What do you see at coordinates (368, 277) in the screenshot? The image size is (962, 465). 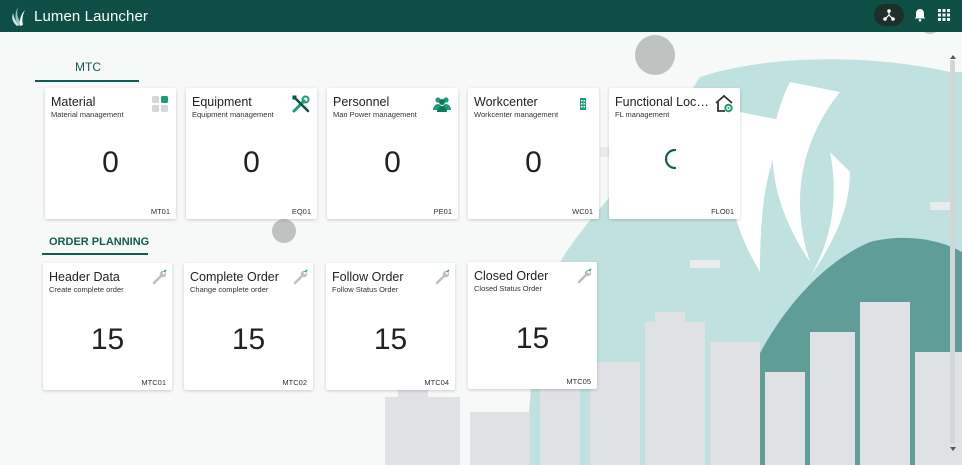 I see `tile-title: Follow Order` at bounding box center [368, 277].